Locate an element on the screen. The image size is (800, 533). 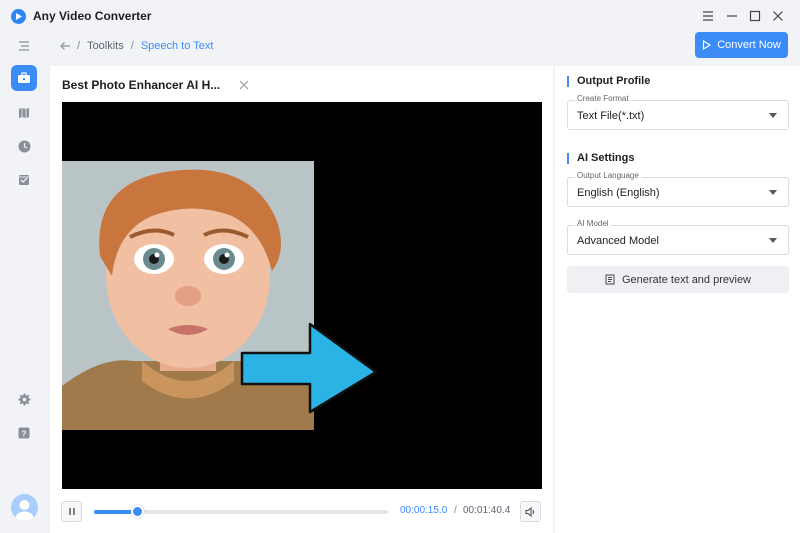
checklist-icon is located at coordinates (24, 180).